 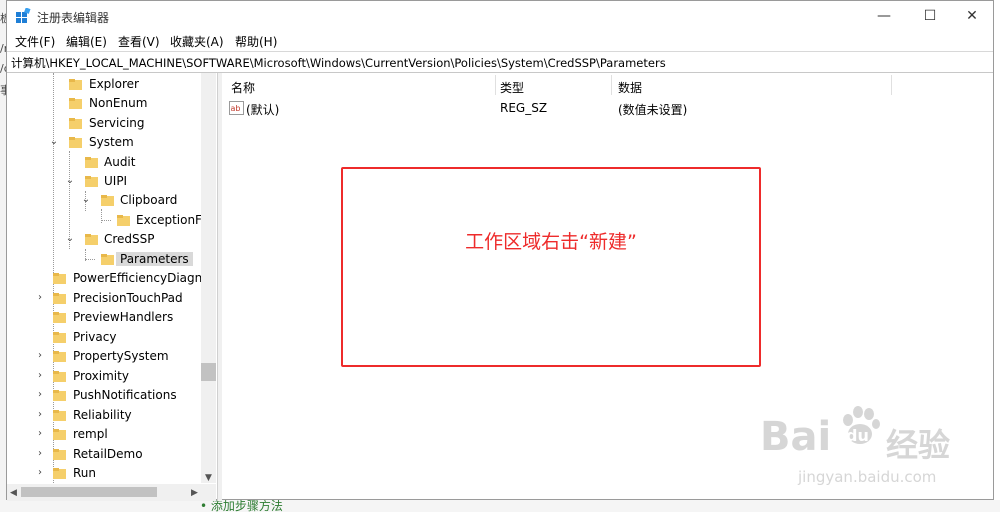 What do you see at coordinates (104, 220) in the screenshot?
I see `tree-item-exceptionfor: ExceptionFor` at bounding box center [104, 220].